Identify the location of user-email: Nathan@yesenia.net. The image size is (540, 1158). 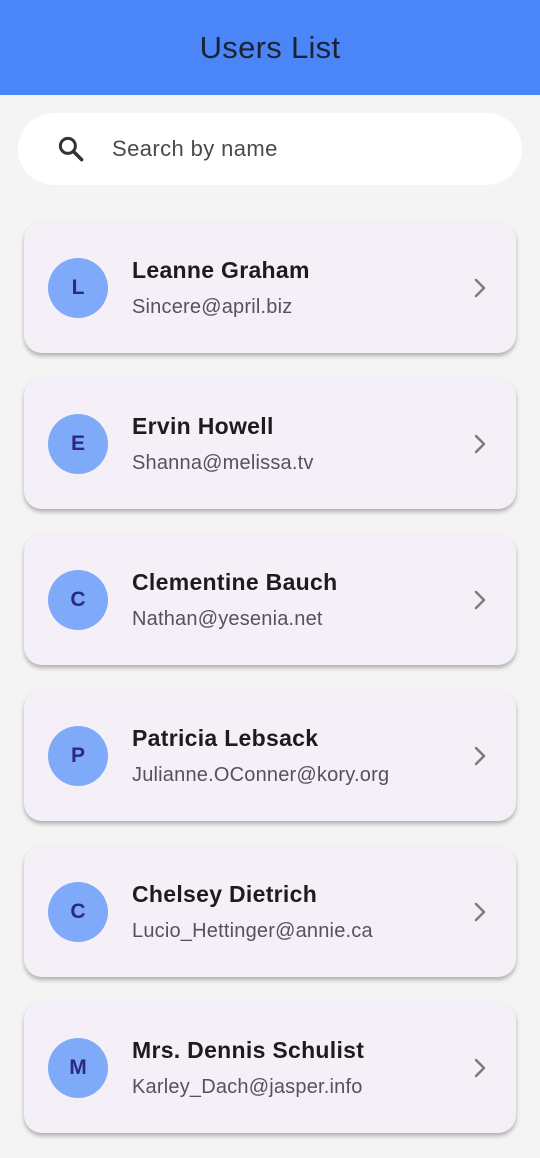
(227, 618).